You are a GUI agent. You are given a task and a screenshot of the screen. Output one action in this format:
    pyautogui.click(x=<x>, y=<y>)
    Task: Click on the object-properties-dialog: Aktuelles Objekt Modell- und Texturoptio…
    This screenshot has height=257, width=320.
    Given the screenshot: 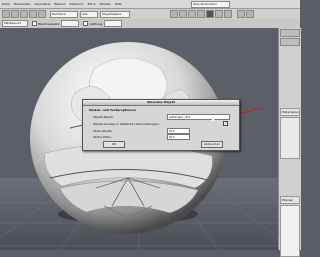 What is the action you would take?
    pyautogui.click(x=161, y=125)
    